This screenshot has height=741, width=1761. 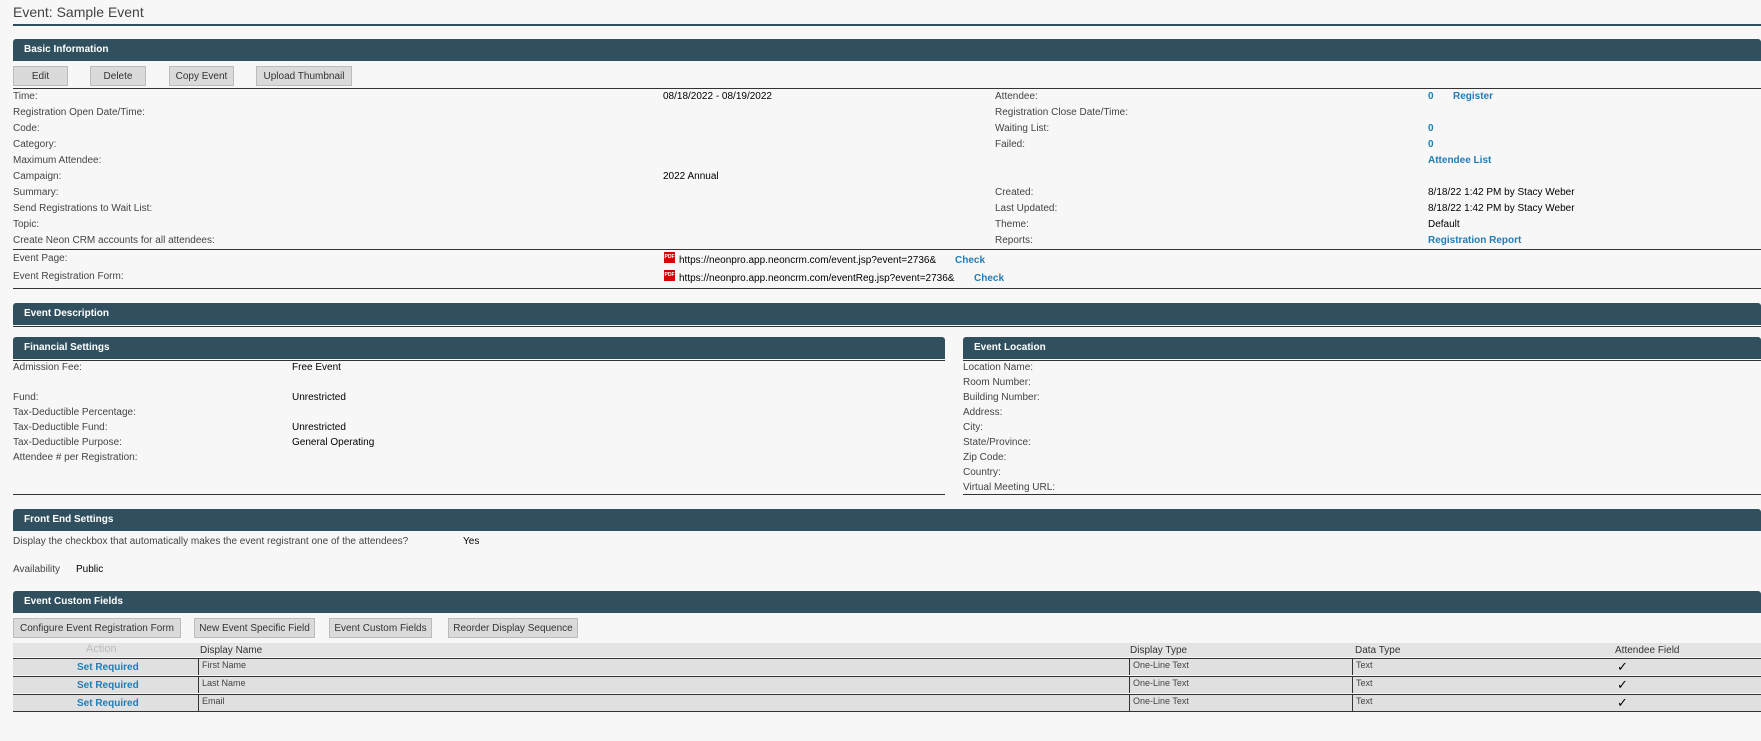 I want to click on category-label: Category:, so click(x=35, y=144).